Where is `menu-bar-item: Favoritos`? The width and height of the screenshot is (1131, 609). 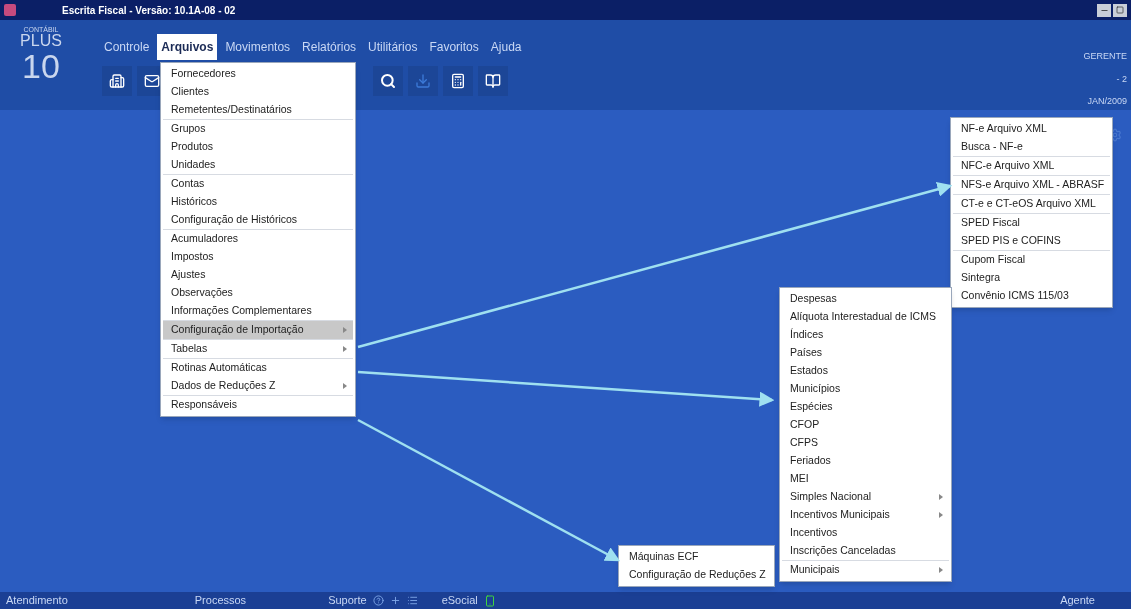 menu-bar-item: Favoritos is located at coordinates (454, 47).